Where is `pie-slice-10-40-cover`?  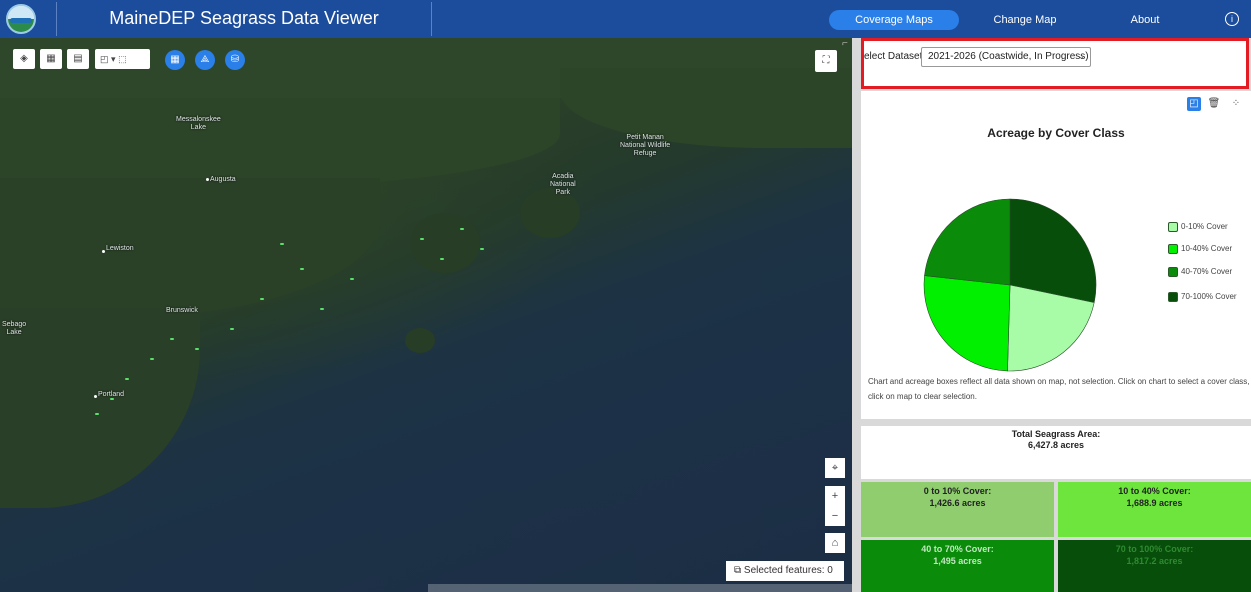
pie-slice-10-40-cover is located at coordinates (967, 323).